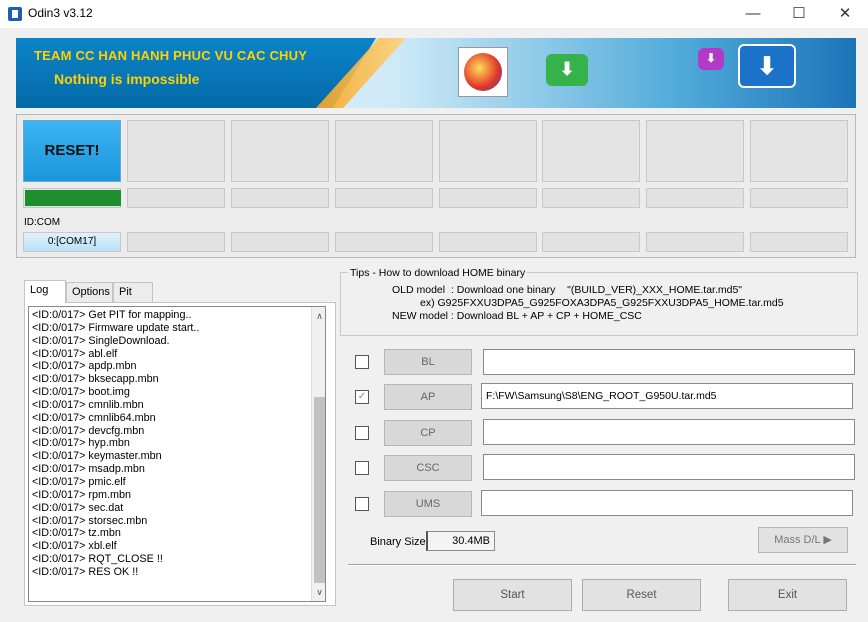 This screenshot has width=868, height=622. What do you see at coordinates (42, 222) in the screenshot?
I see `id-com-label: ID:COM` at bounding box center [42, 222].